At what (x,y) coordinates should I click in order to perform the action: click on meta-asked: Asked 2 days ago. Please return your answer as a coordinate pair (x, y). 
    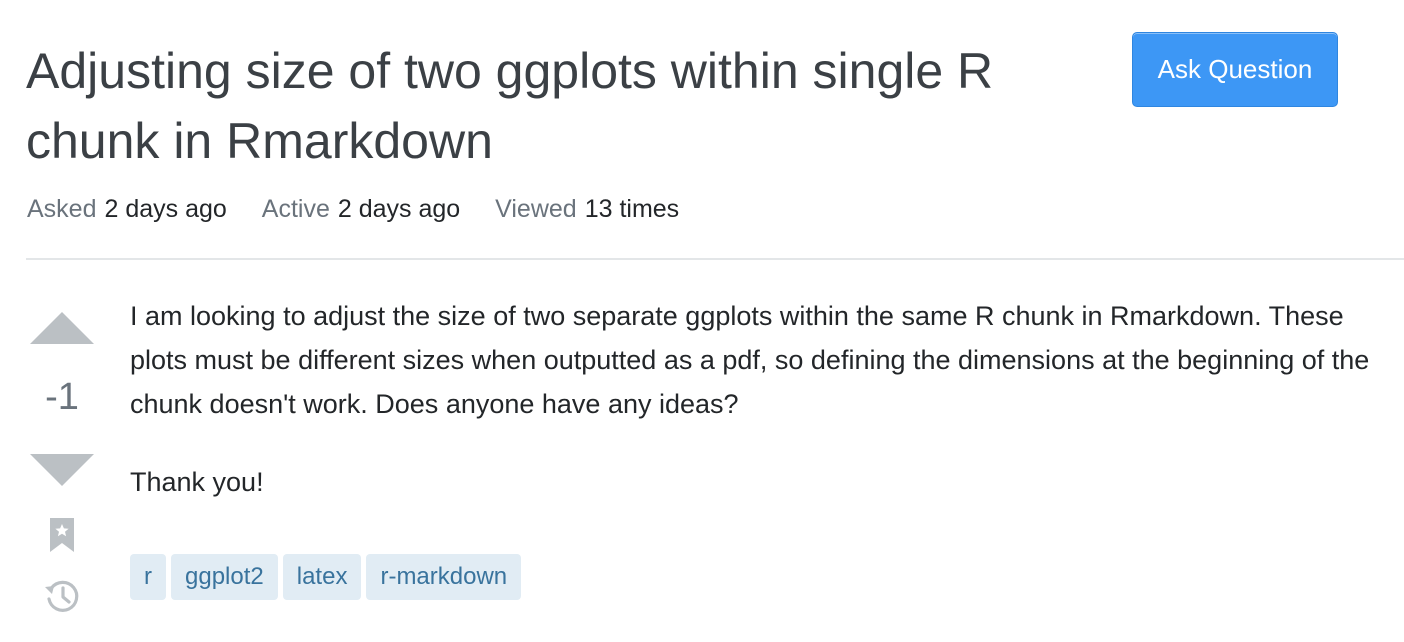
    Looking at the image, I should click on (127, 209).